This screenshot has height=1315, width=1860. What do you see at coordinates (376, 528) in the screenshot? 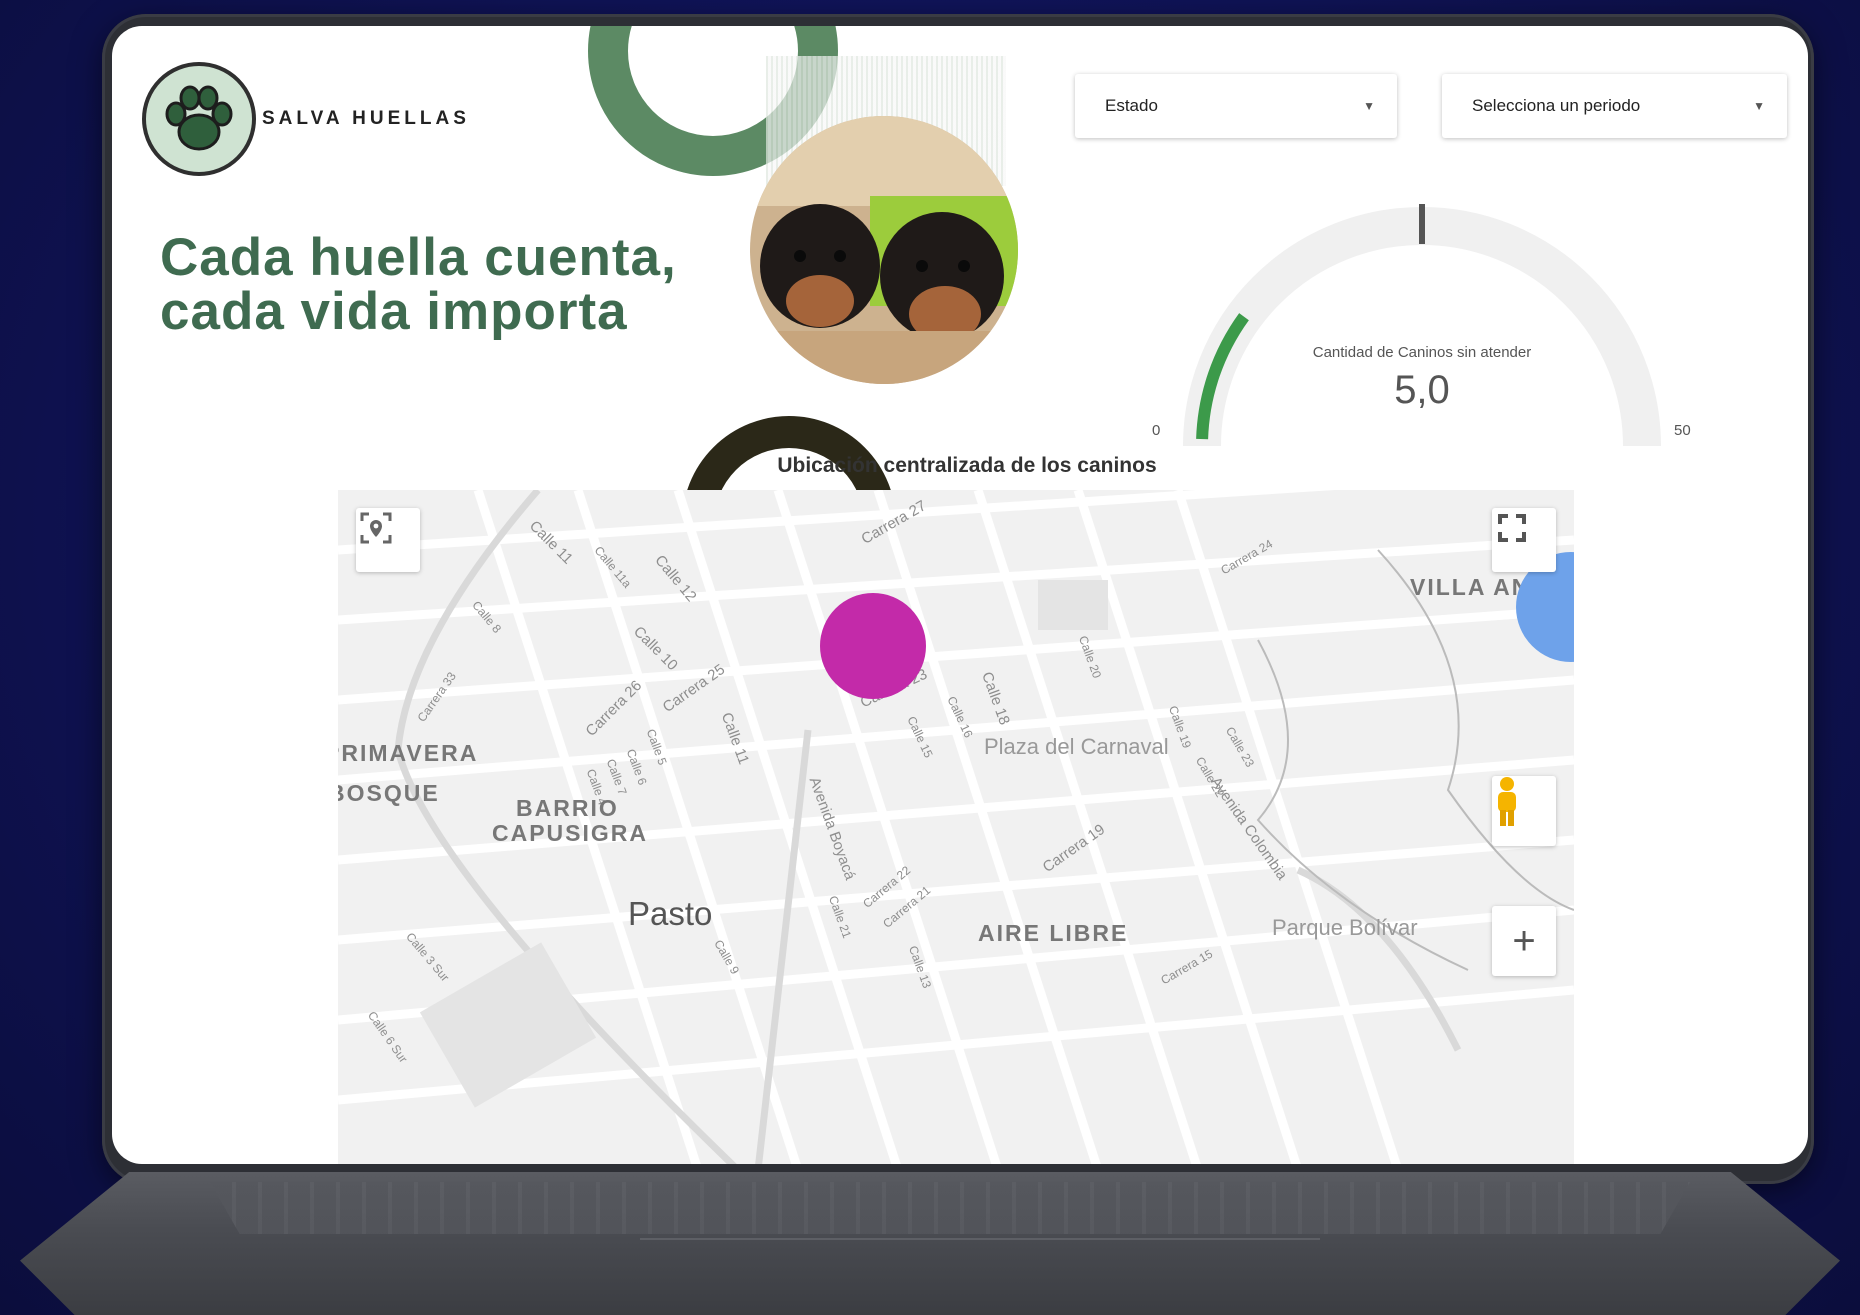
I see `location-target-icon` at bounding box center [376, 528].